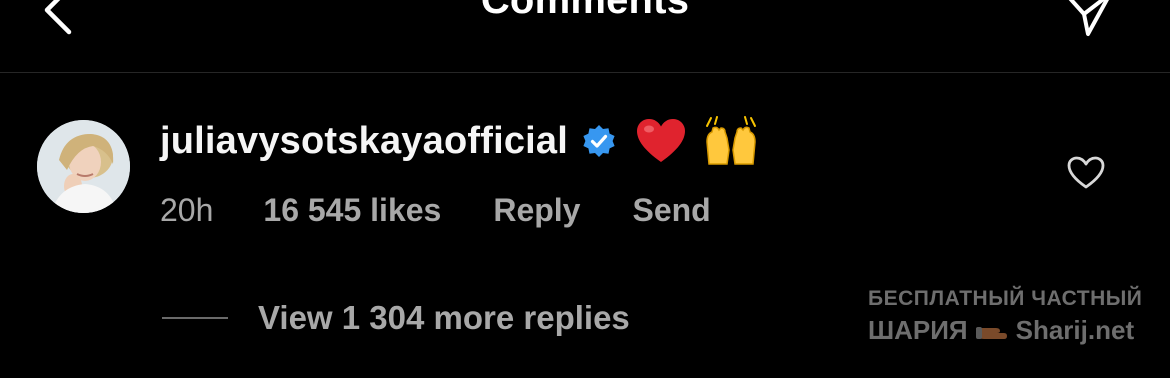 Image resolution: width=1170 pixels, height=378 pixels. I want to click on send-button: Send, so click(671, 210).